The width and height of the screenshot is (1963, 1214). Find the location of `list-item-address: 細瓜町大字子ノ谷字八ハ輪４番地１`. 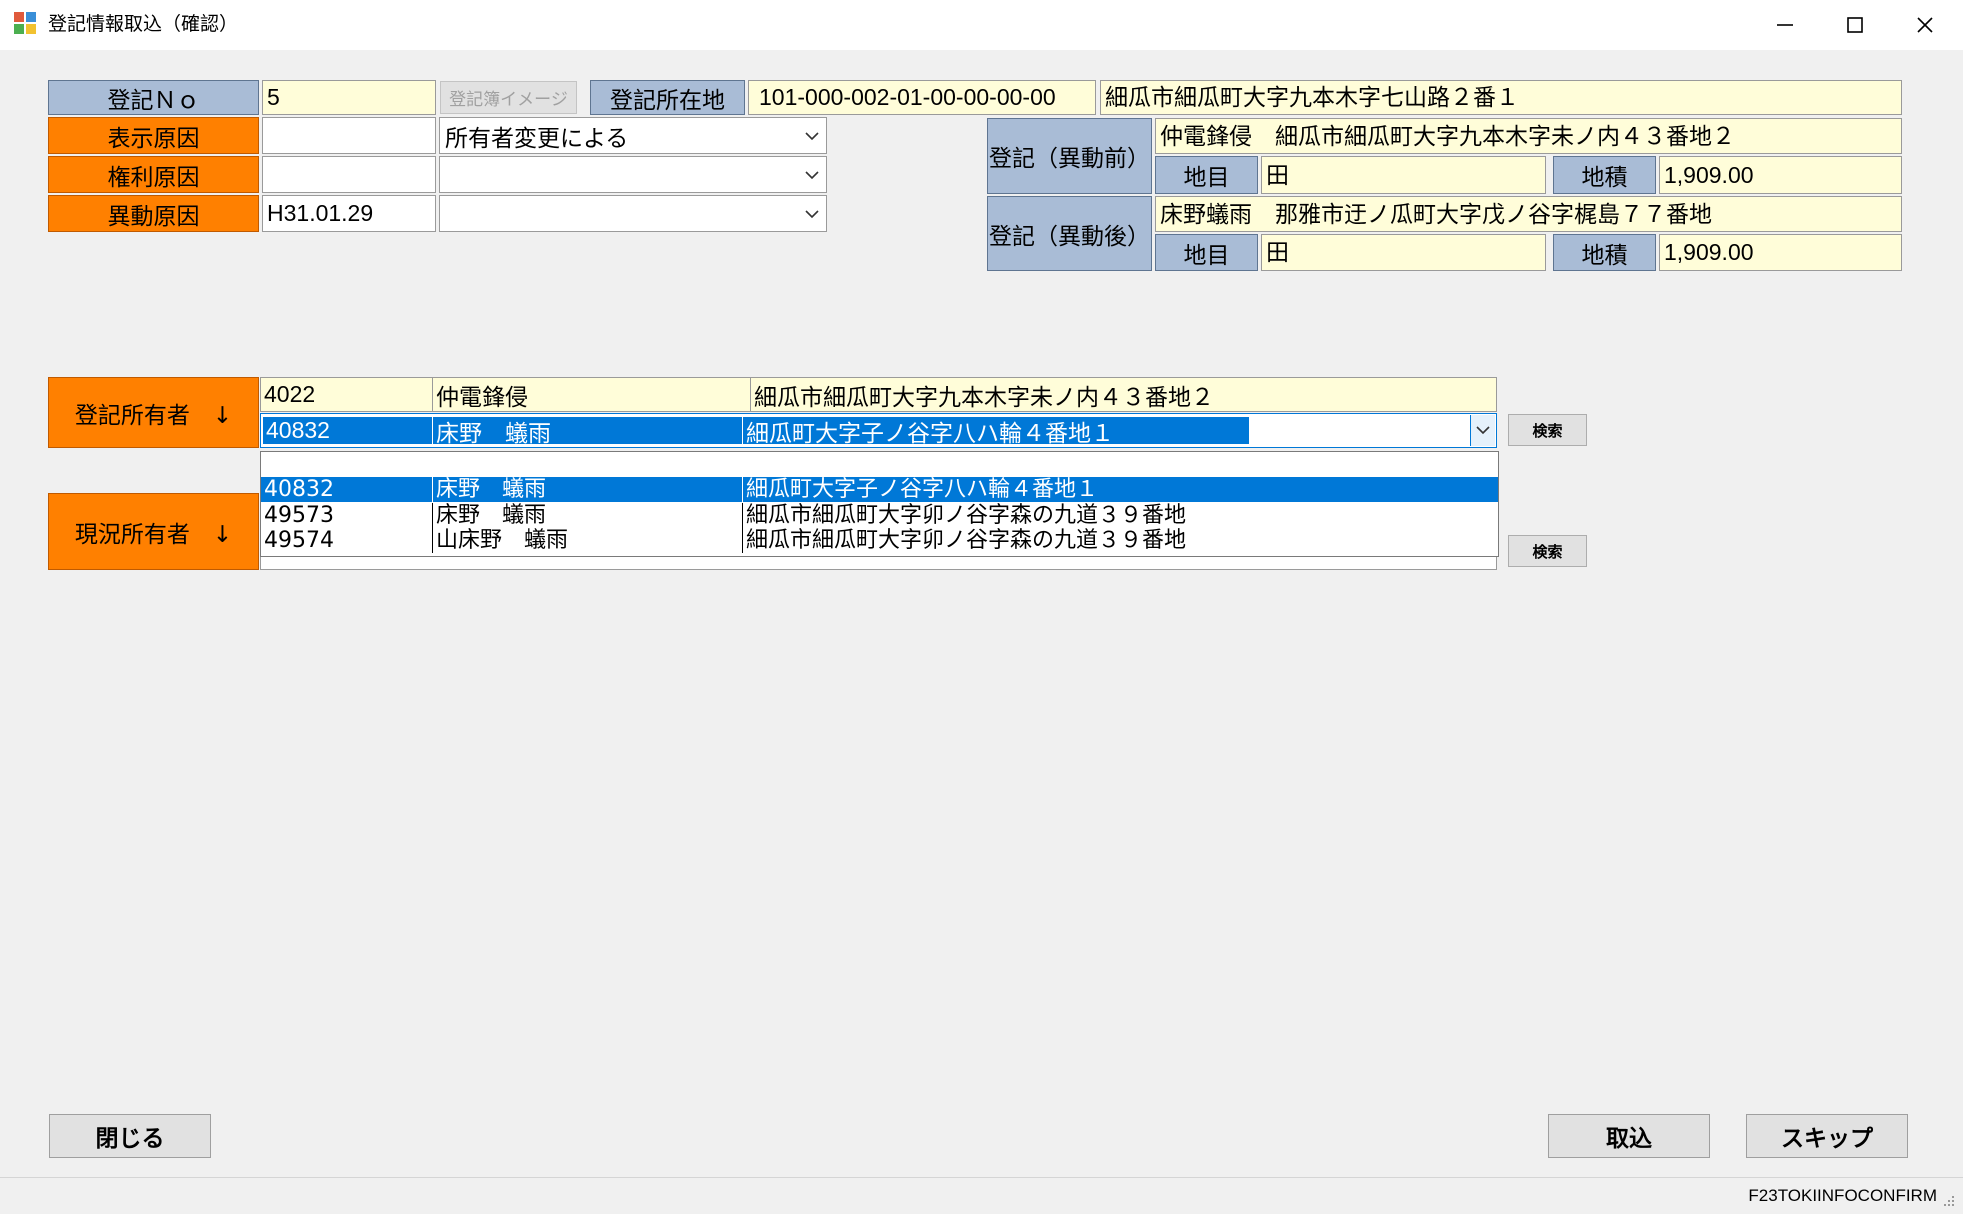

list-item-address: 細瓜町大字子ノ谷字八ハ輪４番地１ is located at coordinates (922, 489).